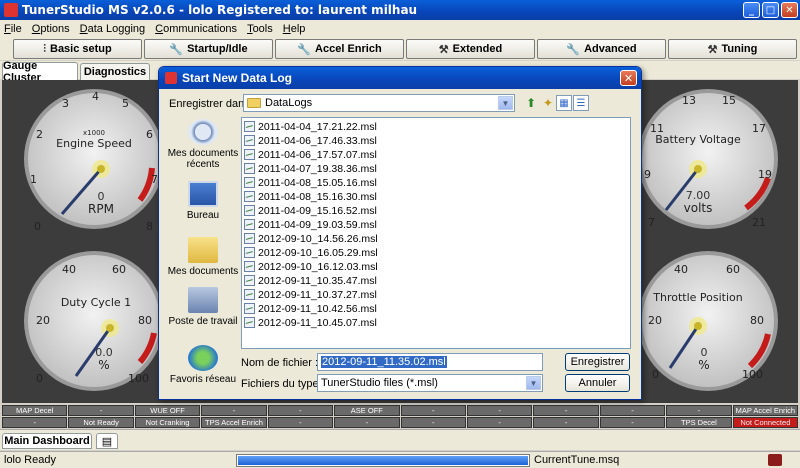 Image resolution: width=800 pixels, height=468 pixels. I want to click on list-item: 2011-04-06_17.57.07.msl, so click(310, 154).